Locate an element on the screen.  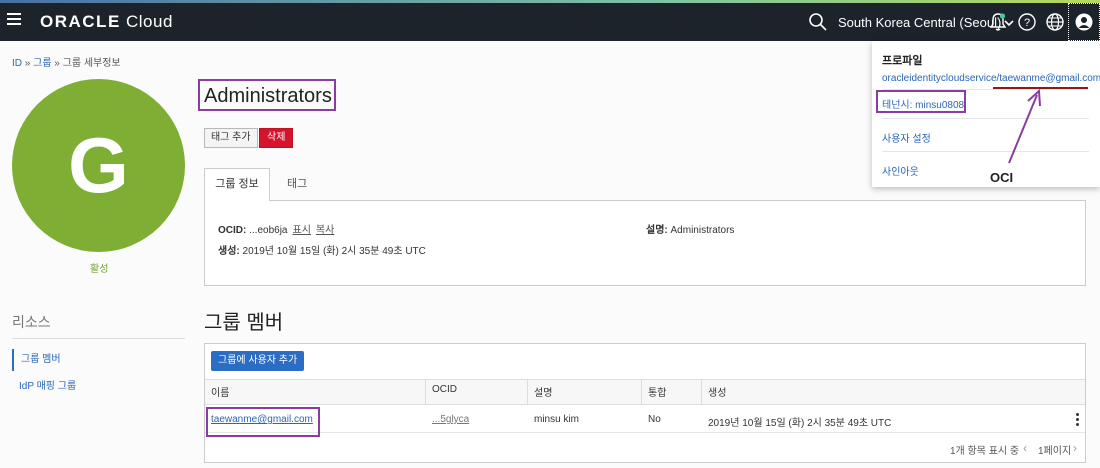
add-tag-button: 태그 추가 is located at coordinates (231, 138).